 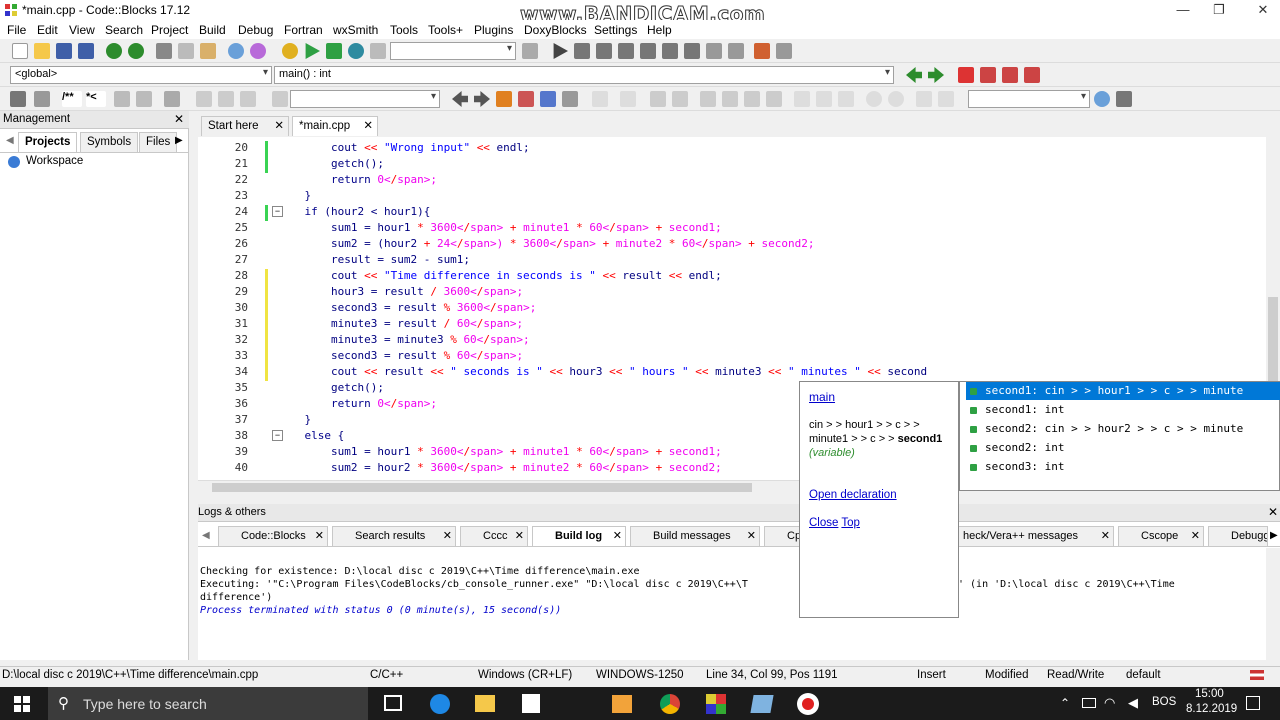 What do you see at coordinates (158, 142) in the screenshot?
I see `tab-files: Files` at bounding box center [158, 142].